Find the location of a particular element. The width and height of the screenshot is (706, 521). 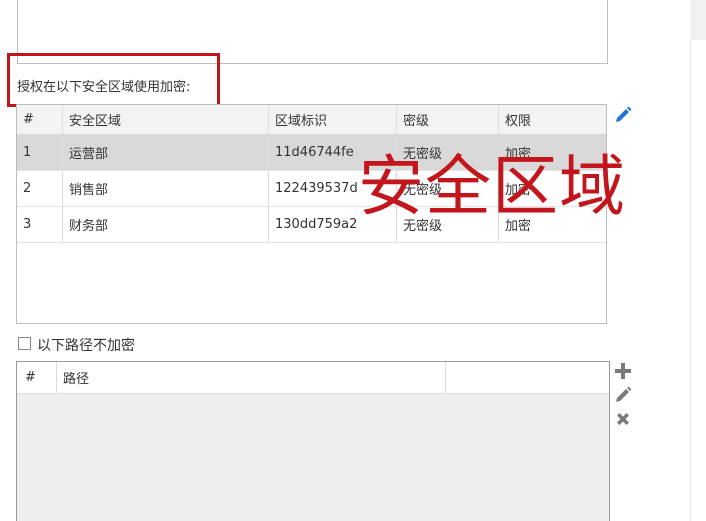

x-icon is located at coordinates (623, 419).